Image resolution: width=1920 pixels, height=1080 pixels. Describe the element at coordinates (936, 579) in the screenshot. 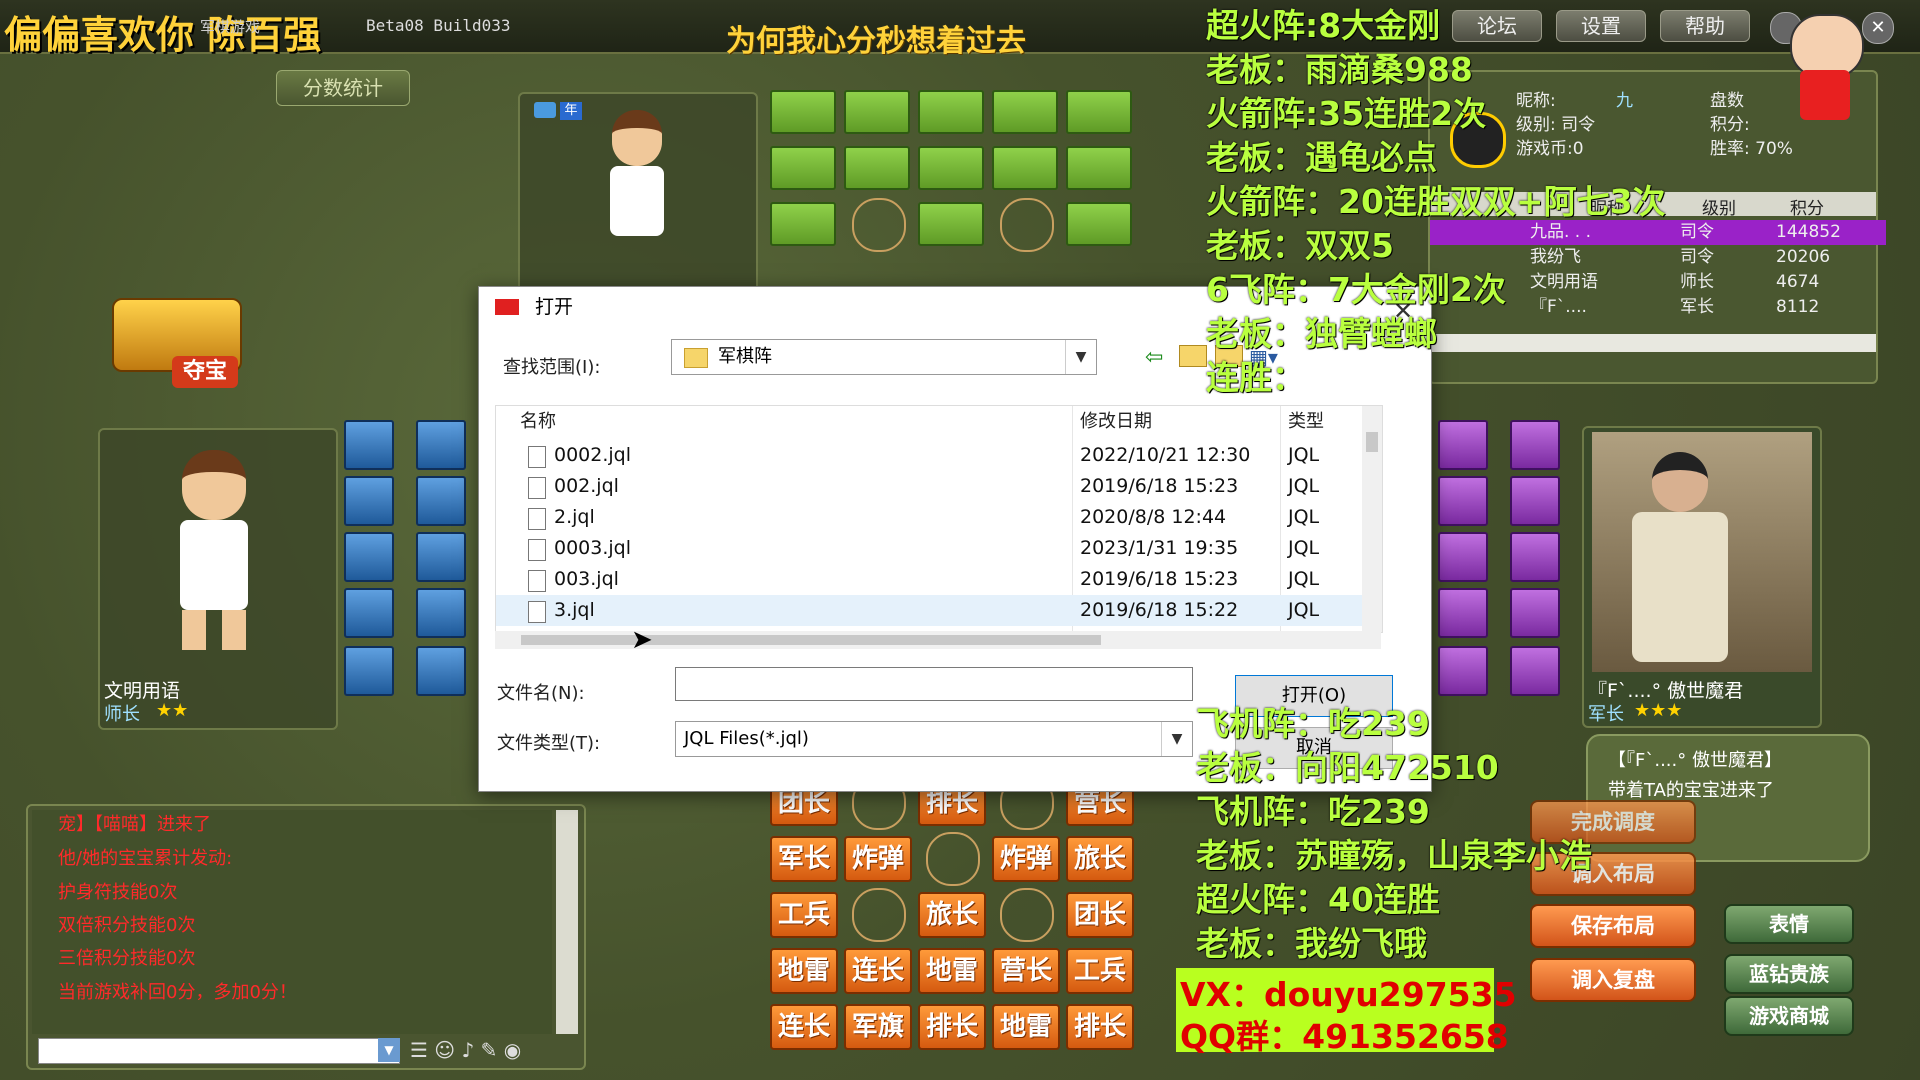

I see `file-row: 003.jql 2019/6/18 15:23 JQL` at that location.